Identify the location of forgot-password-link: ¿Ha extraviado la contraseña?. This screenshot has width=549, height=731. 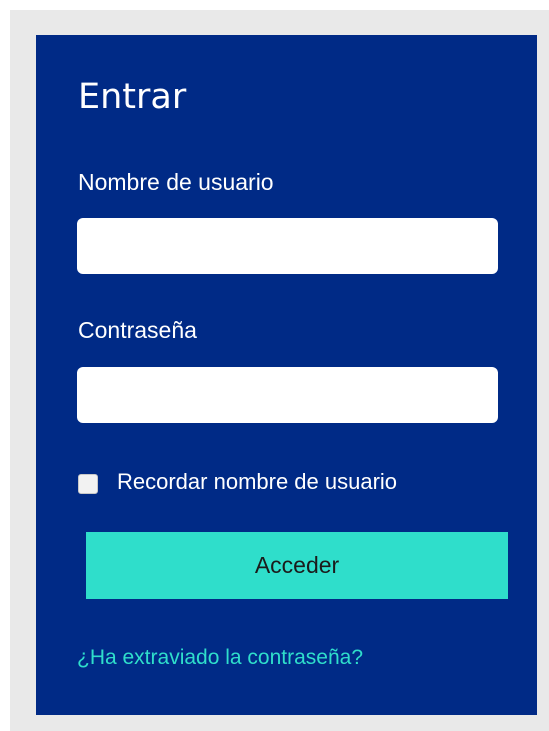
(220, 658).